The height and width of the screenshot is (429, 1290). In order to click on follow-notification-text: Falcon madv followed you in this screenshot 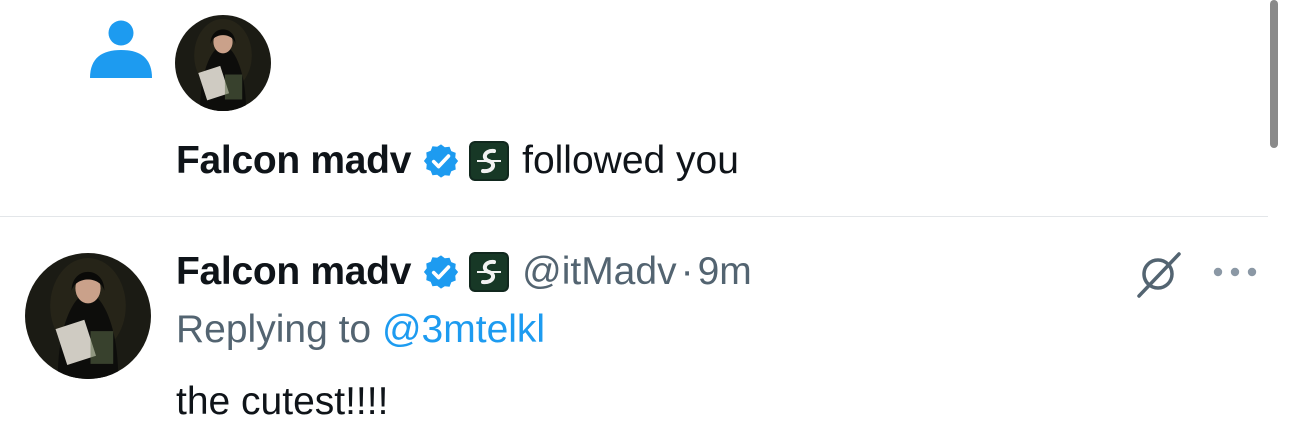, I will do `click(457, 161)`.